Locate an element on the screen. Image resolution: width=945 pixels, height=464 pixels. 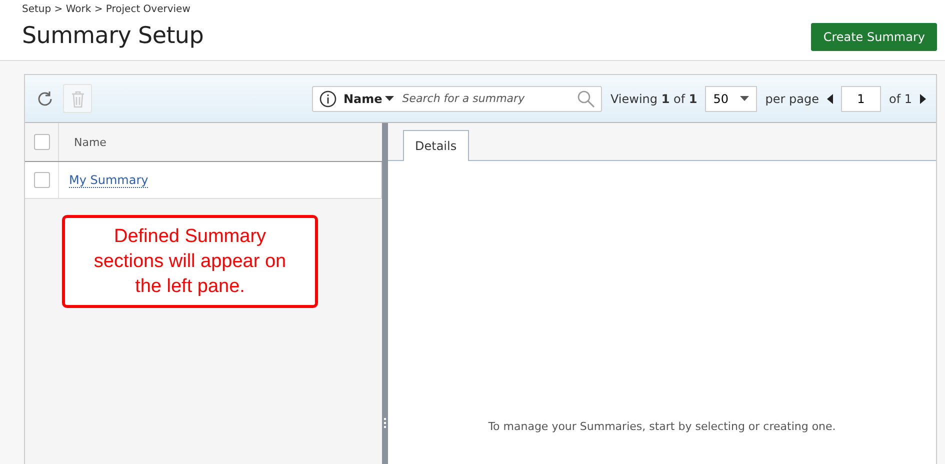
search-field: Name Search for a summary is located at coordinates (457, 99).